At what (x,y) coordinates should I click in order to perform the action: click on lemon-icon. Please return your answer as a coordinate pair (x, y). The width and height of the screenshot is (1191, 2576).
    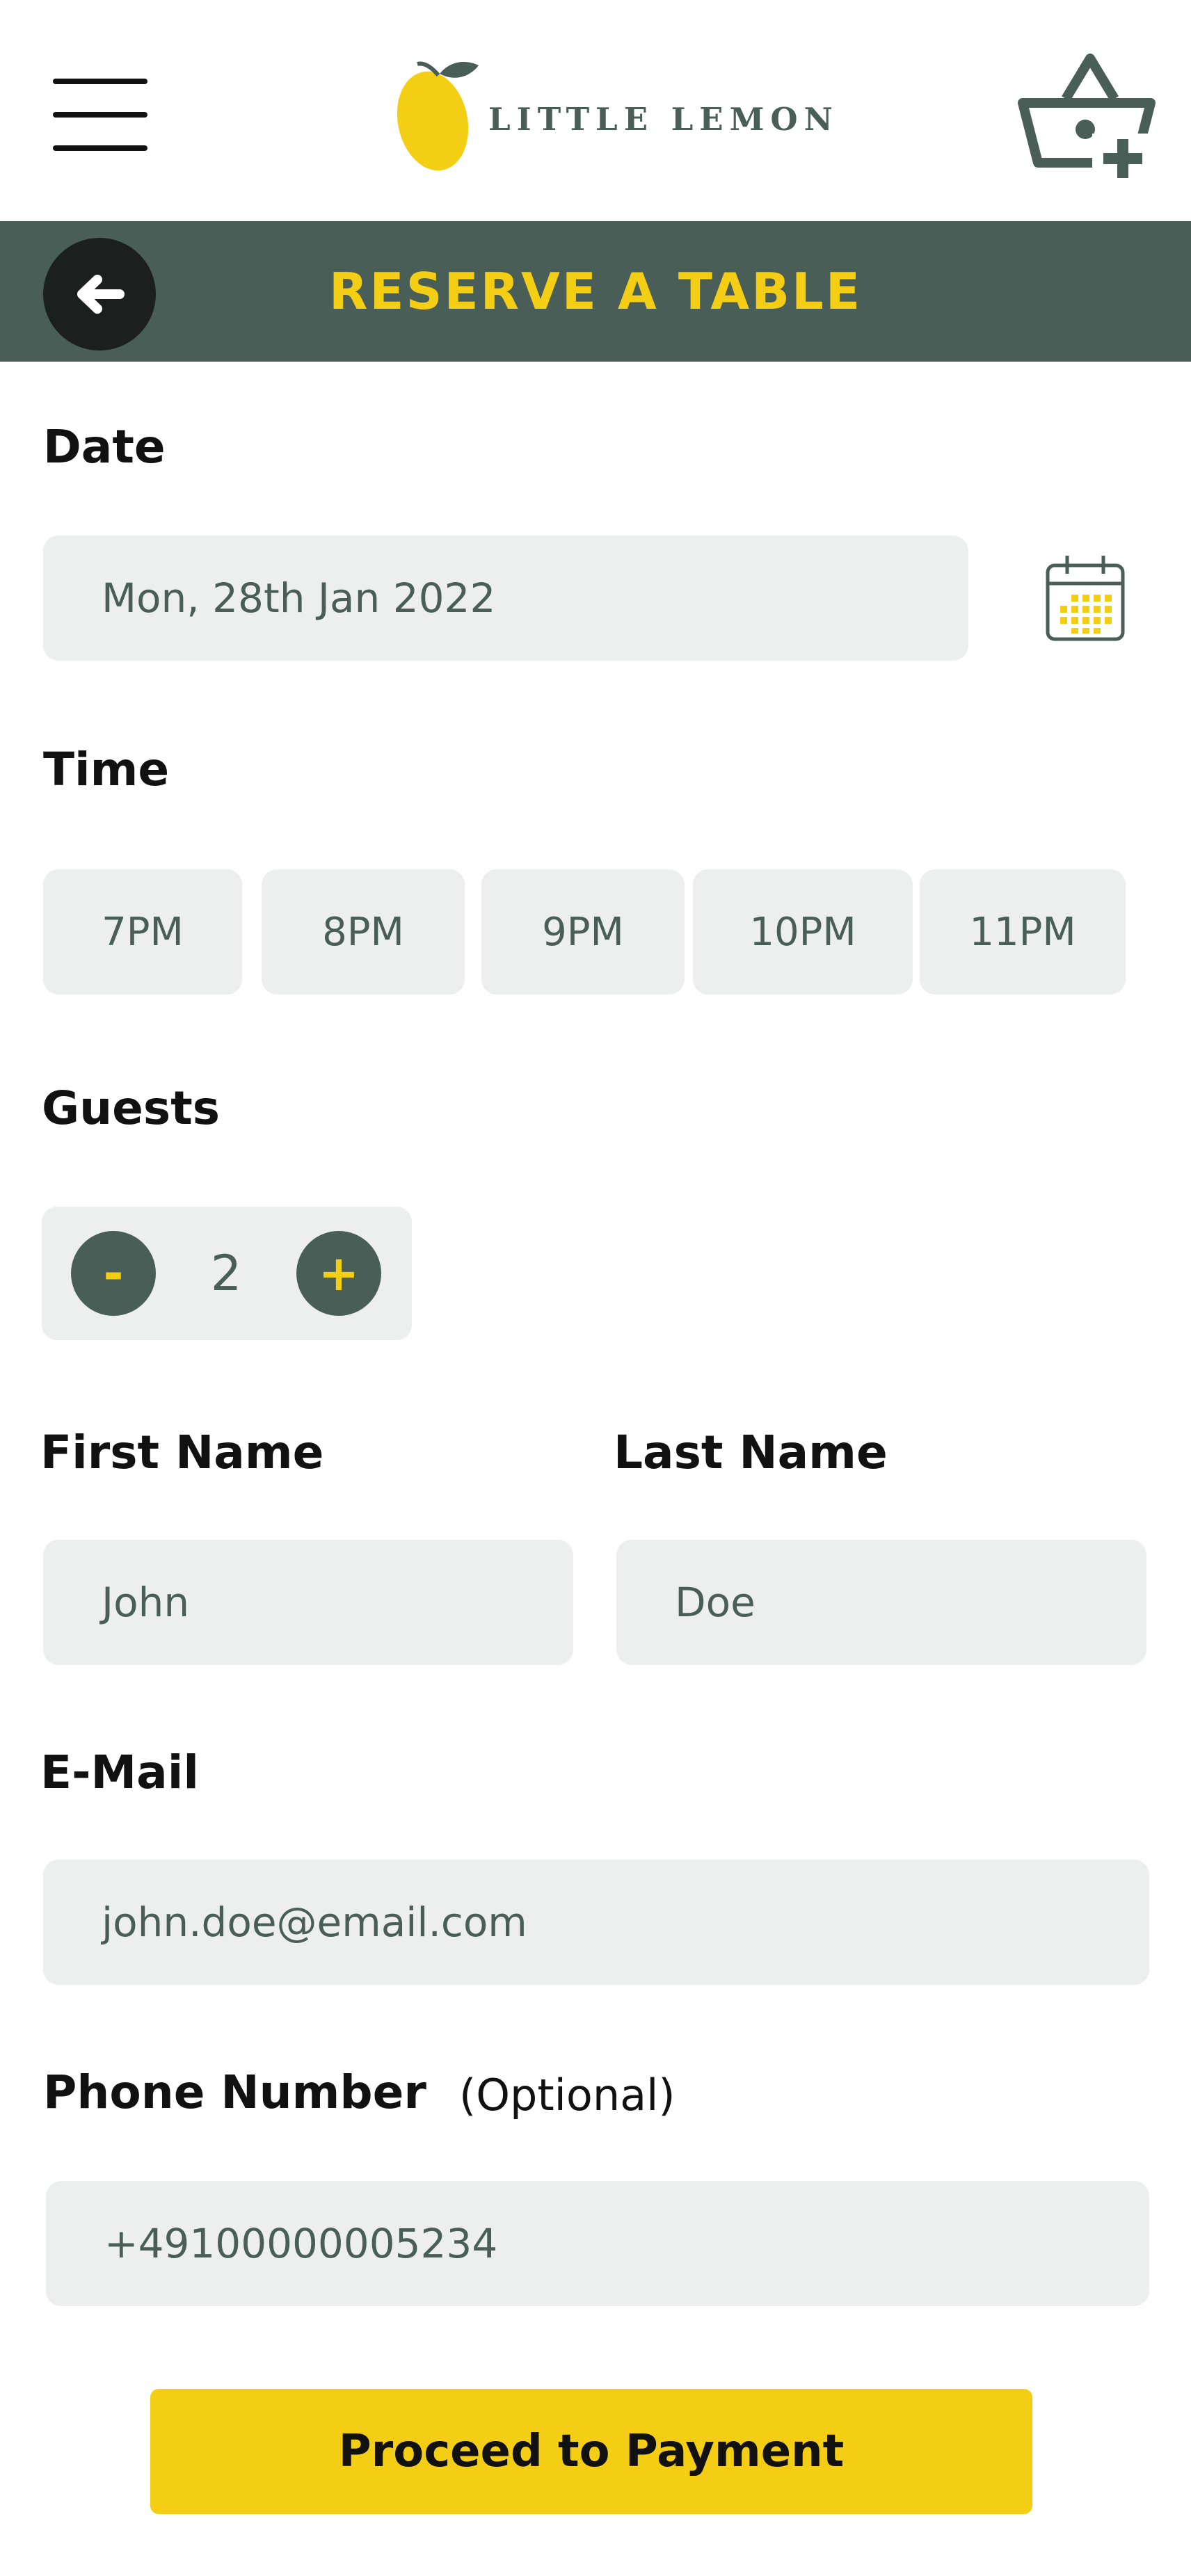
    Looking at the image, I should click on (438, 116).